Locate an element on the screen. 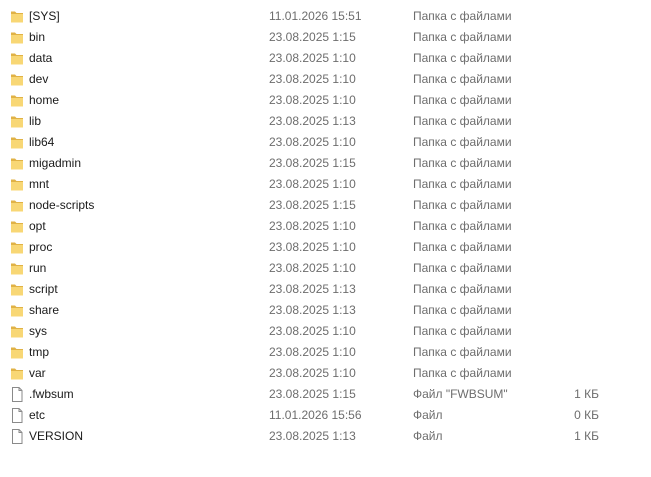  file-name: mnt is located at coordinates (39, 184).